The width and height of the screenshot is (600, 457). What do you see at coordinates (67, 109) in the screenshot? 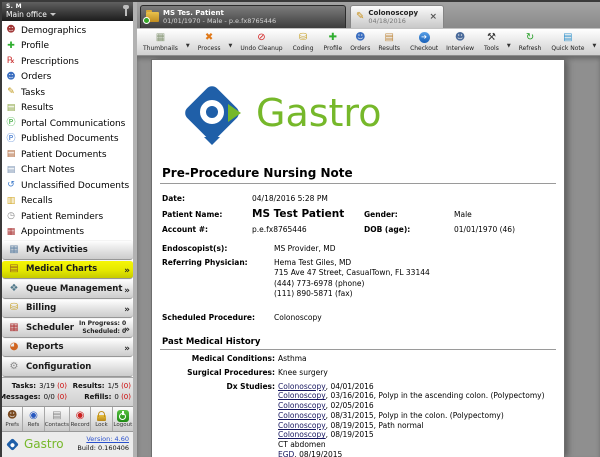
I see `sidebar-item-results: ▤ Results` at bounding box center [67, 109].